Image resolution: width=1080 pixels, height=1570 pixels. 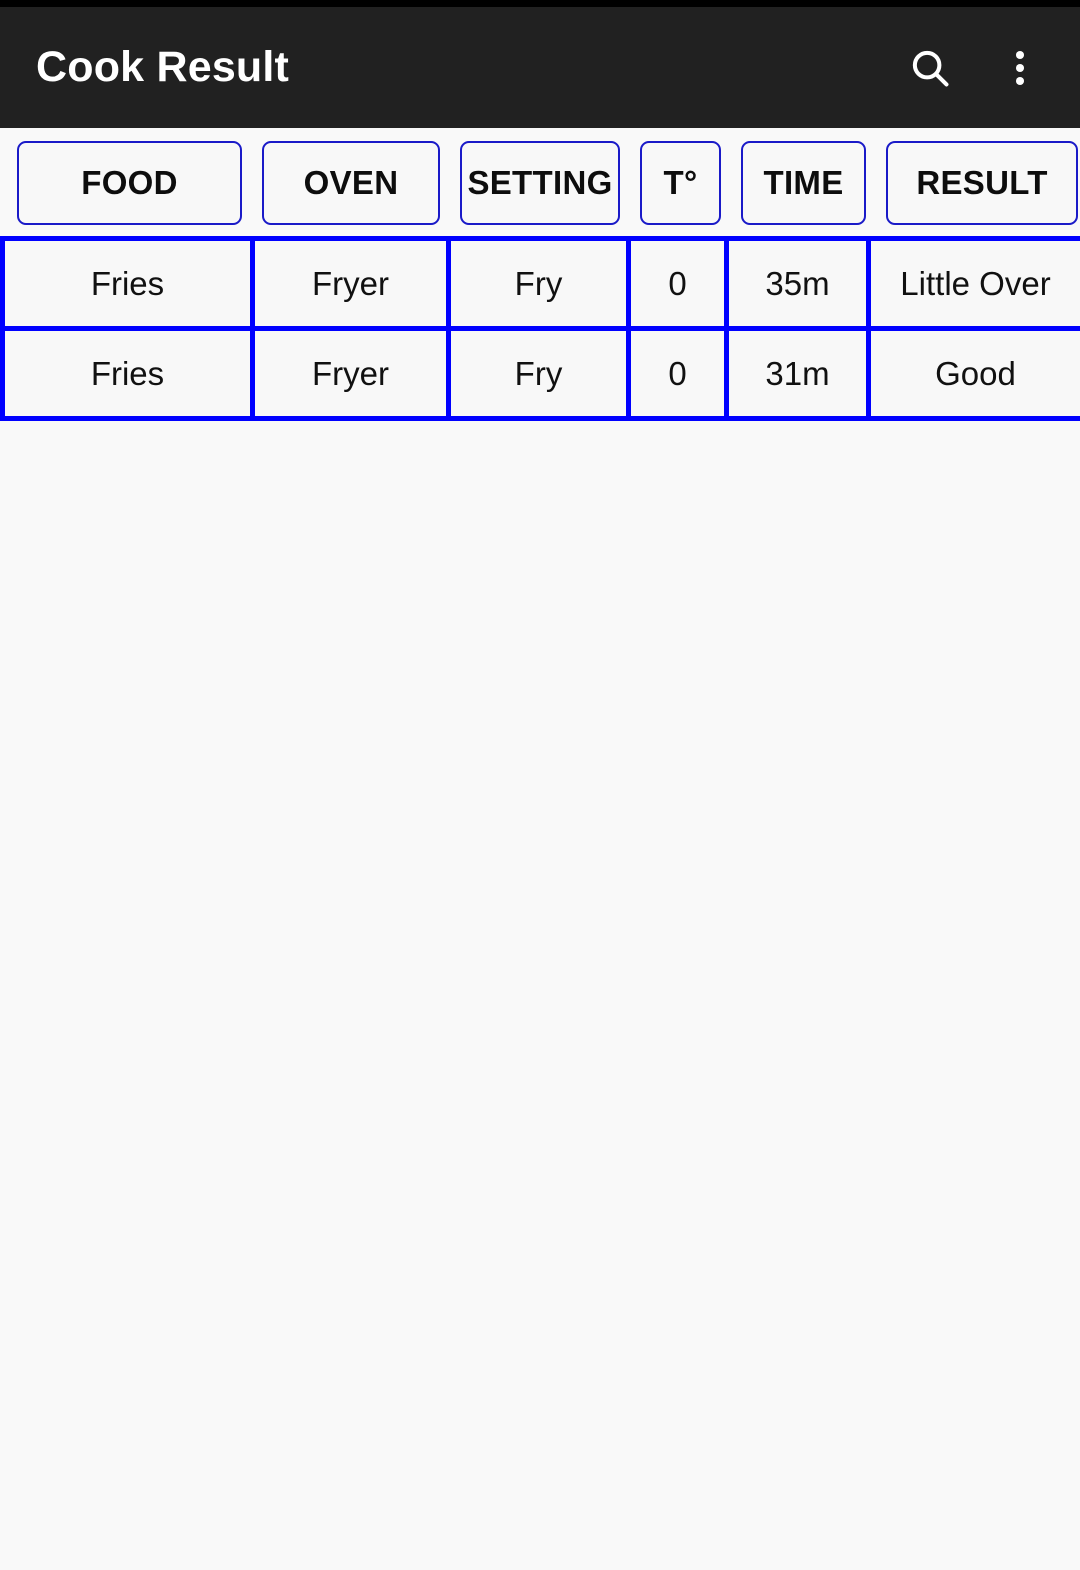 I want to click on column-header-temperature: T°, so click(x=680, y=183).